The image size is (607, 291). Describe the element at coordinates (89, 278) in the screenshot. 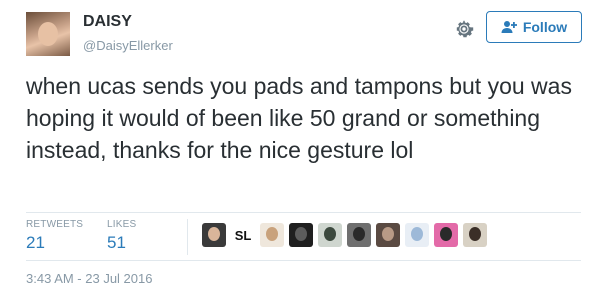

I see `tweet-timestamp: 3:43 AM - 23 Jul 2016` at that location.